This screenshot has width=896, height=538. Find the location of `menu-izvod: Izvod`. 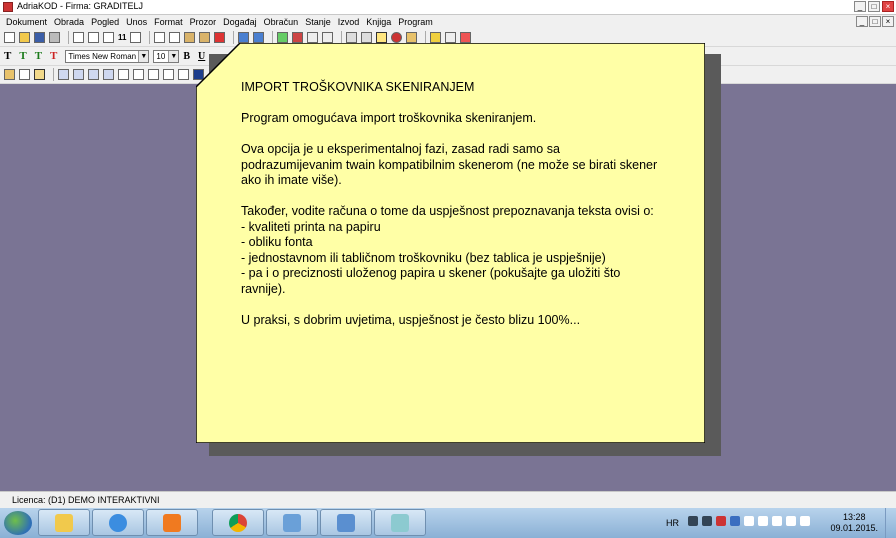

menu-izvod: Izvod is located at coordinates (349, 21).